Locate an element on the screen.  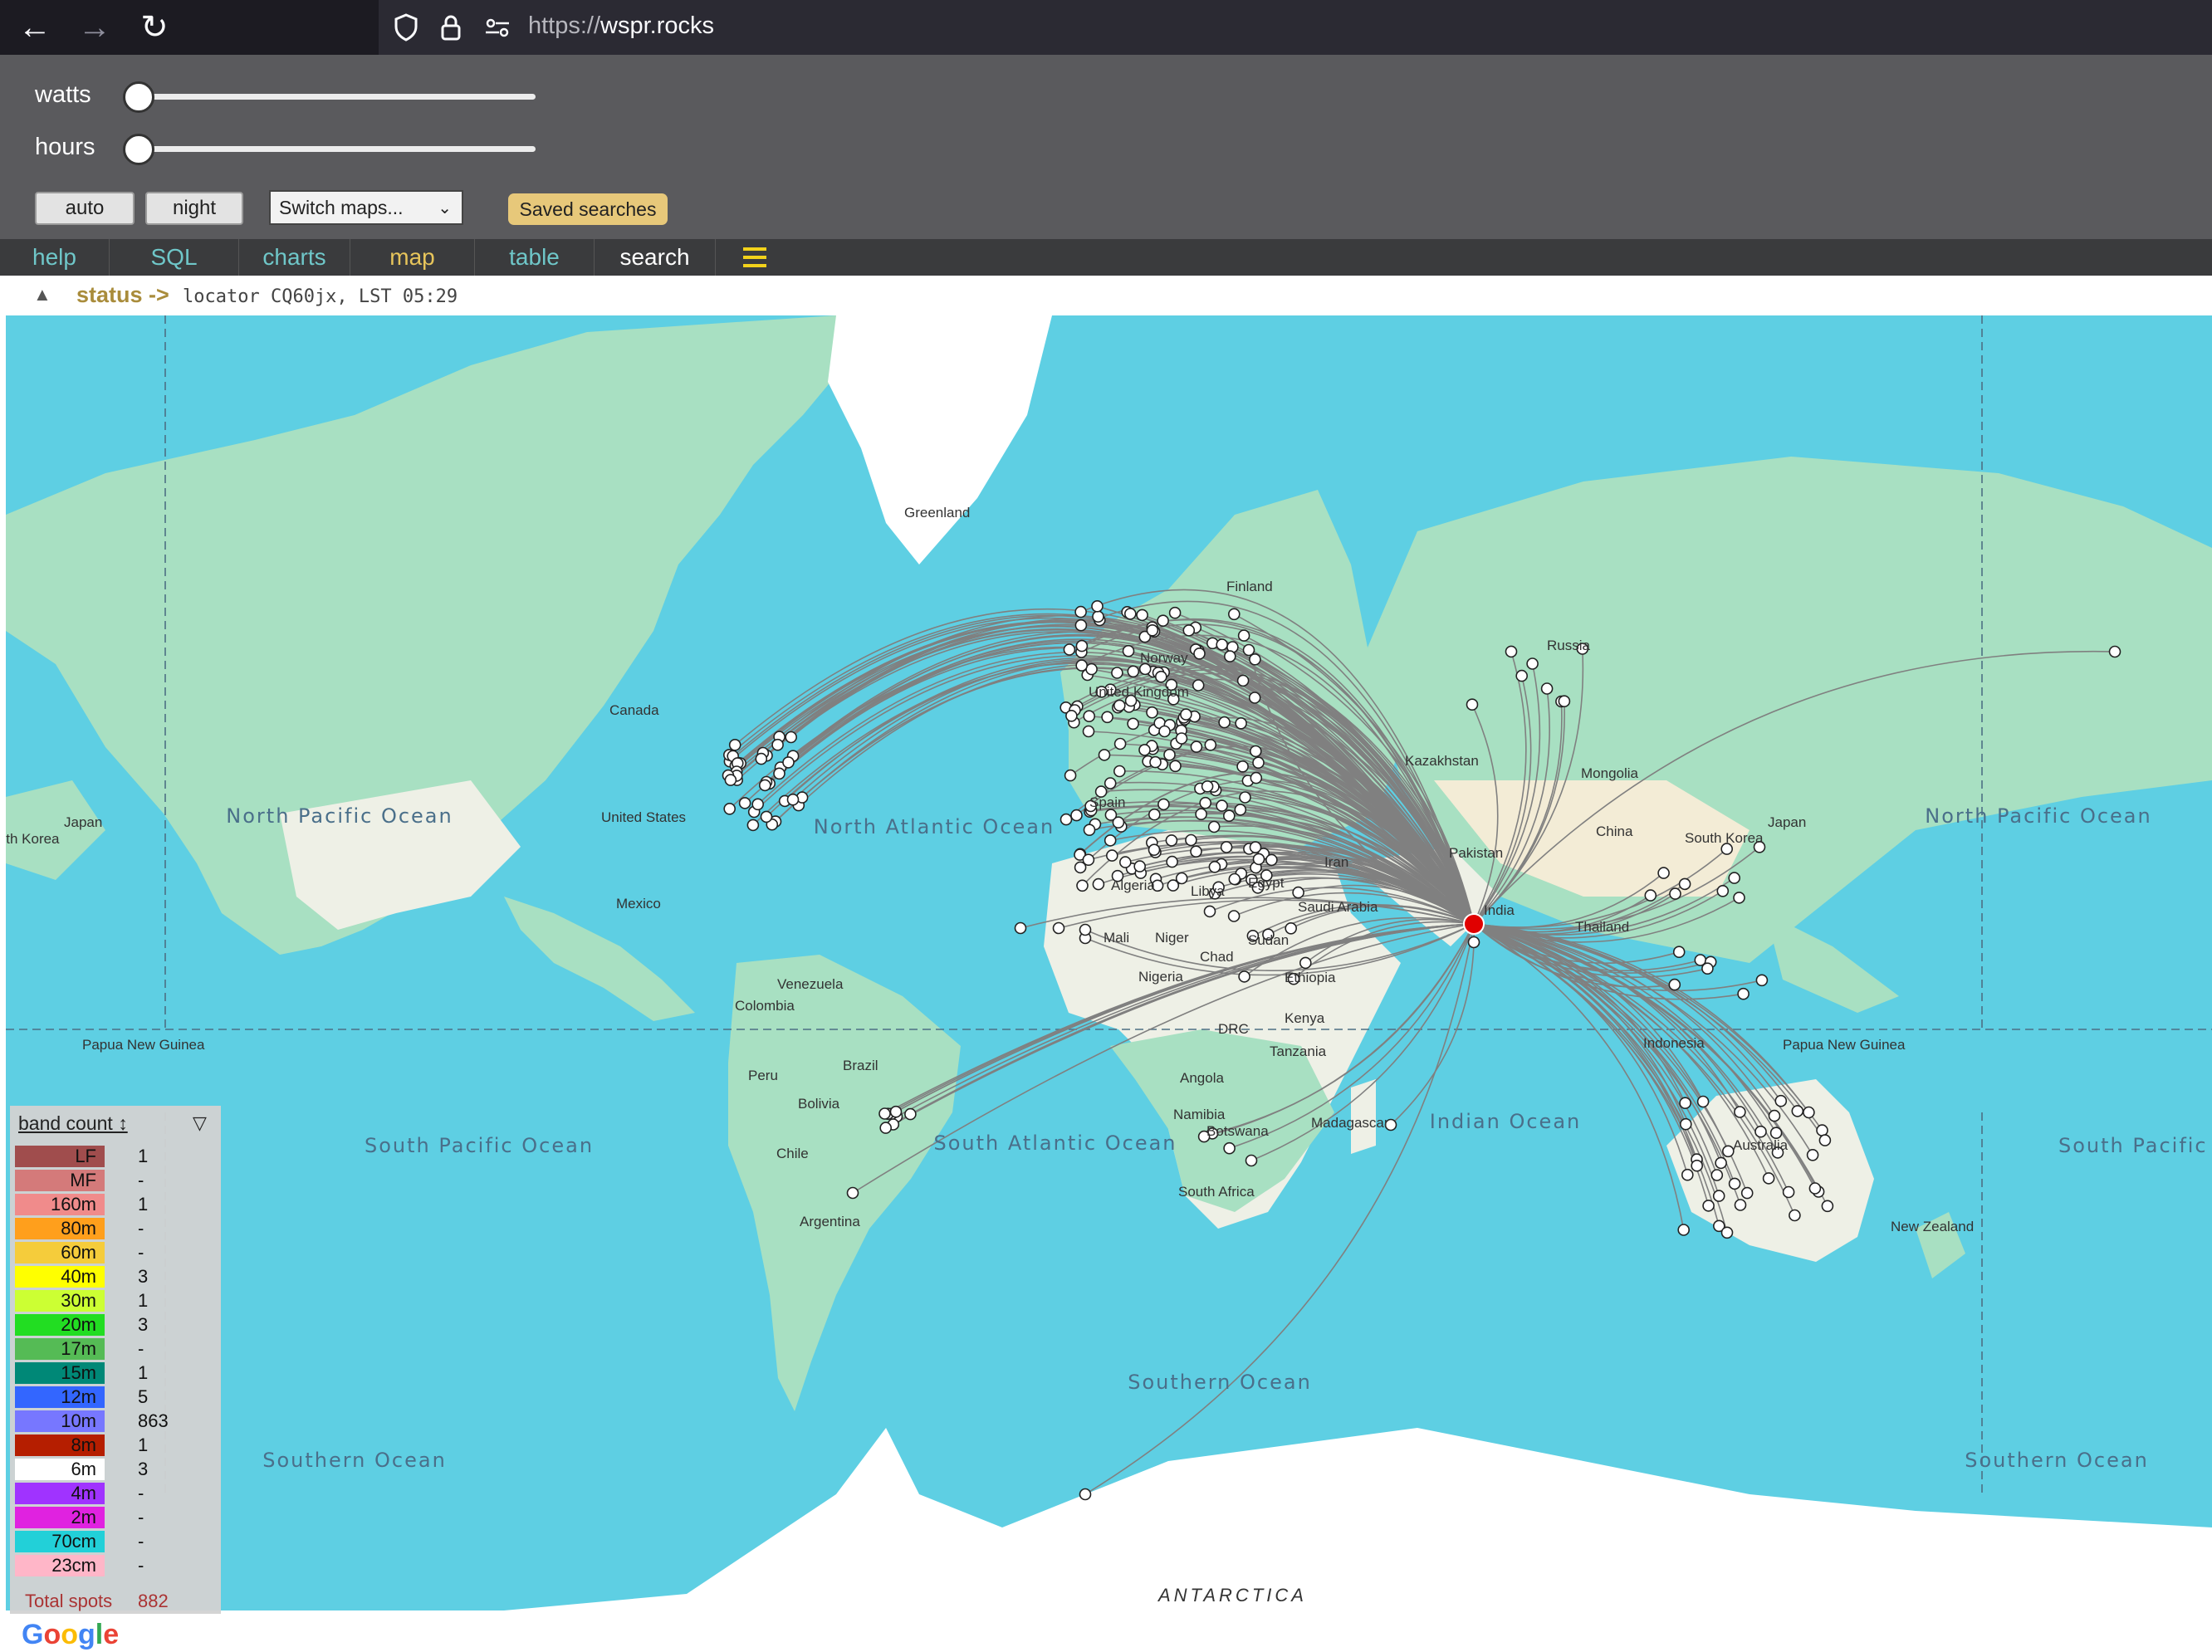
tab-table: table is located at coordinates (535, 257).